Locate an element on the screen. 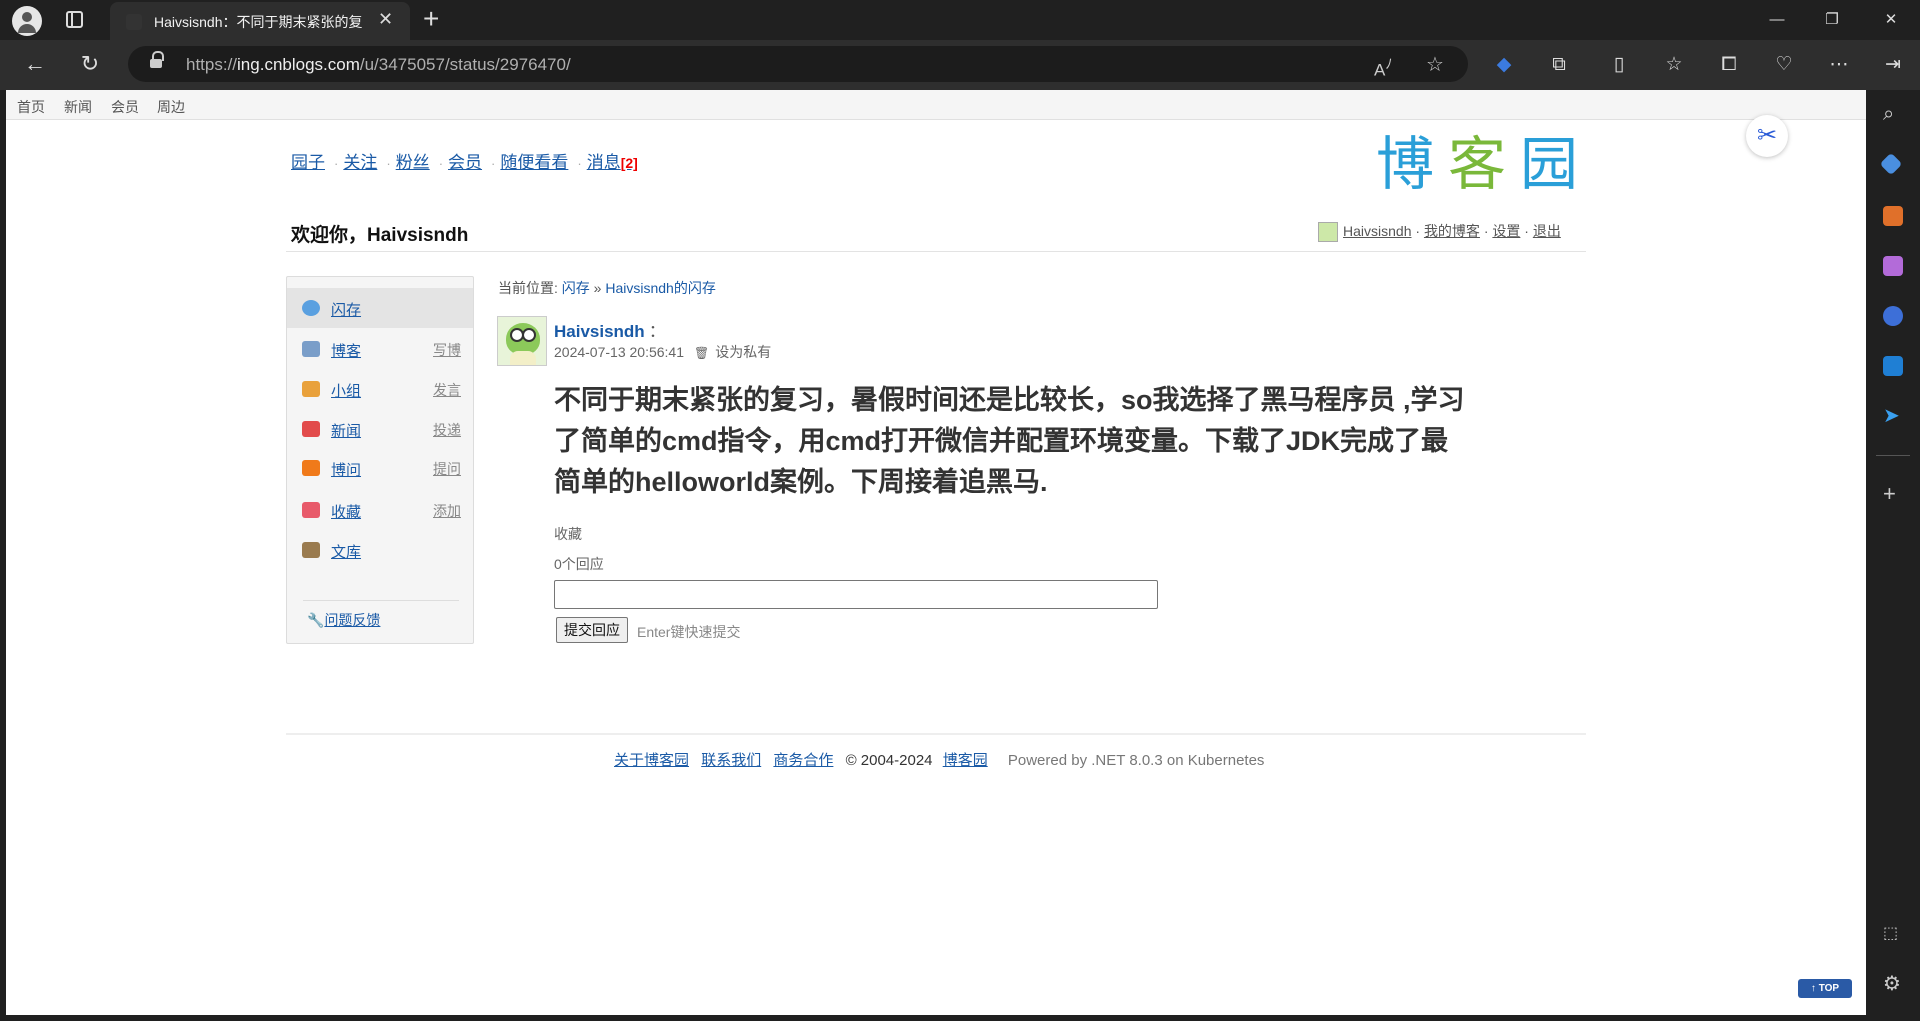 The width and height of the screenshot is (1920, 1021). nav-follow: 关注 is located at coordinates (360, 162).